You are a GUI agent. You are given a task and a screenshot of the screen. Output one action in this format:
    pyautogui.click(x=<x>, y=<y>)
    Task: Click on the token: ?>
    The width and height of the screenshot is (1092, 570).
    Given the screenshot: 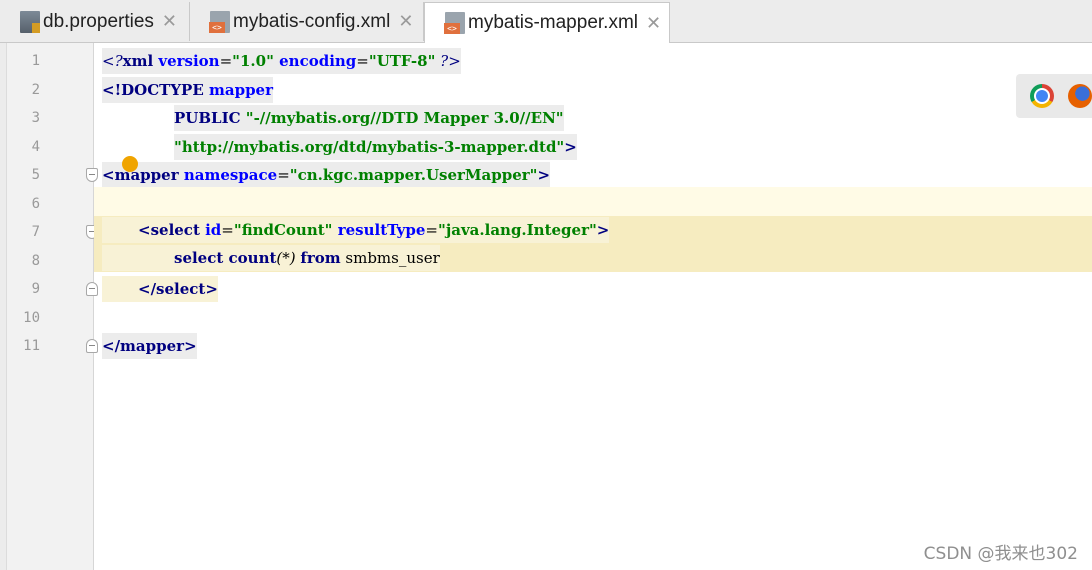 What is the action you would take?
    pyautogui.click(x=448, y=61)
    